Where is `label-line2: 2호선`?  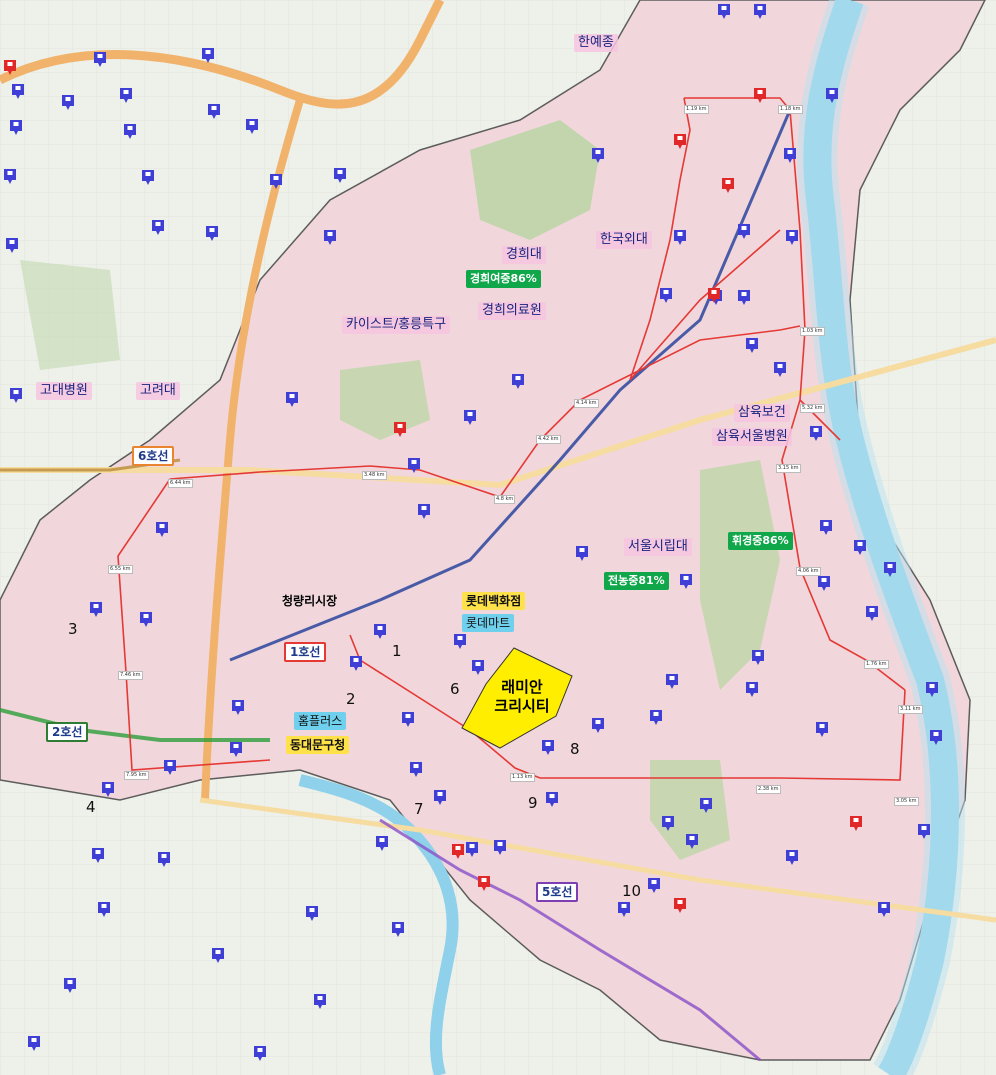
label-line2: 2호선 is located at coordinates (67, 732).